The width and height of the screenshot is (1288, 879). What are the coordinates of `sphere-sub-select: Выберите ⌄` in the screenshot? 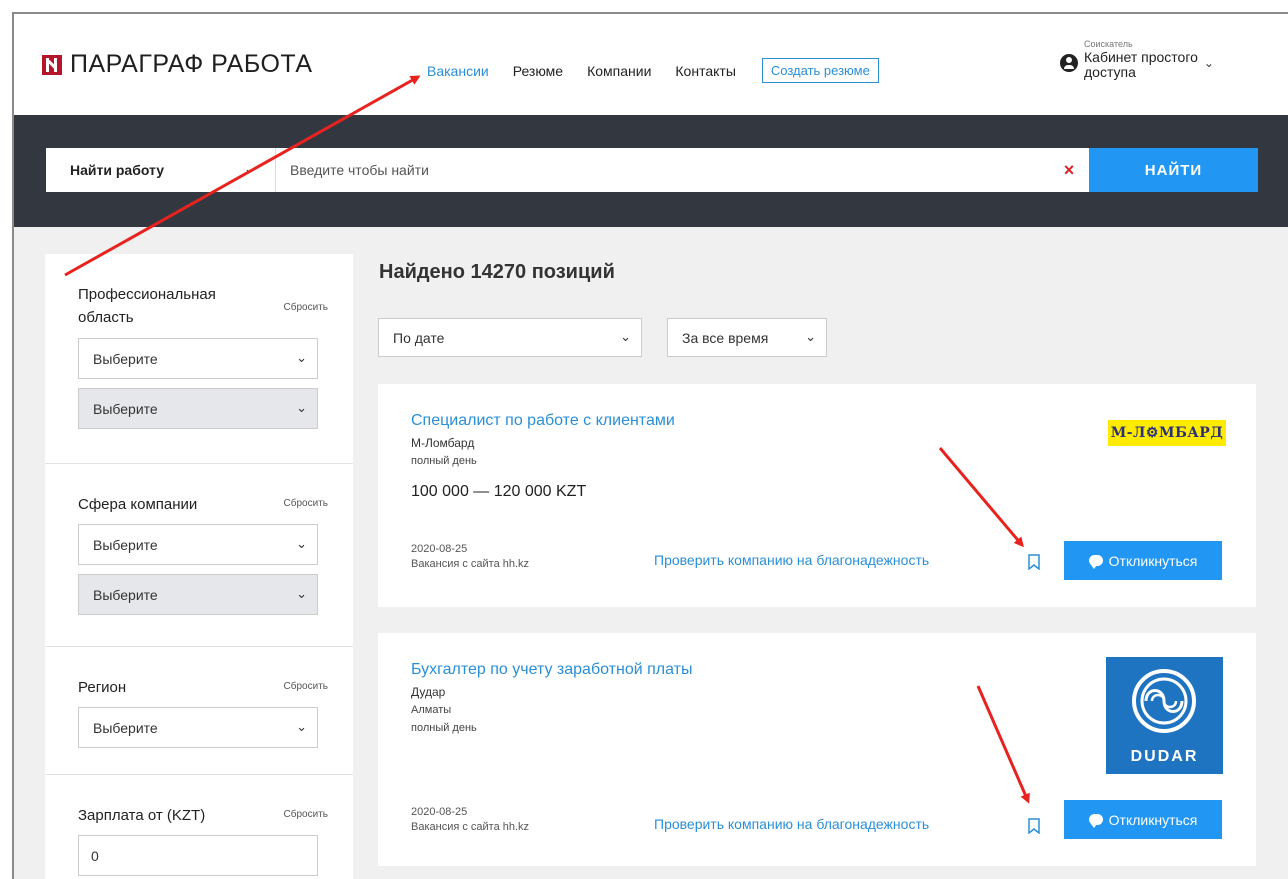 It's located at (198, 594).